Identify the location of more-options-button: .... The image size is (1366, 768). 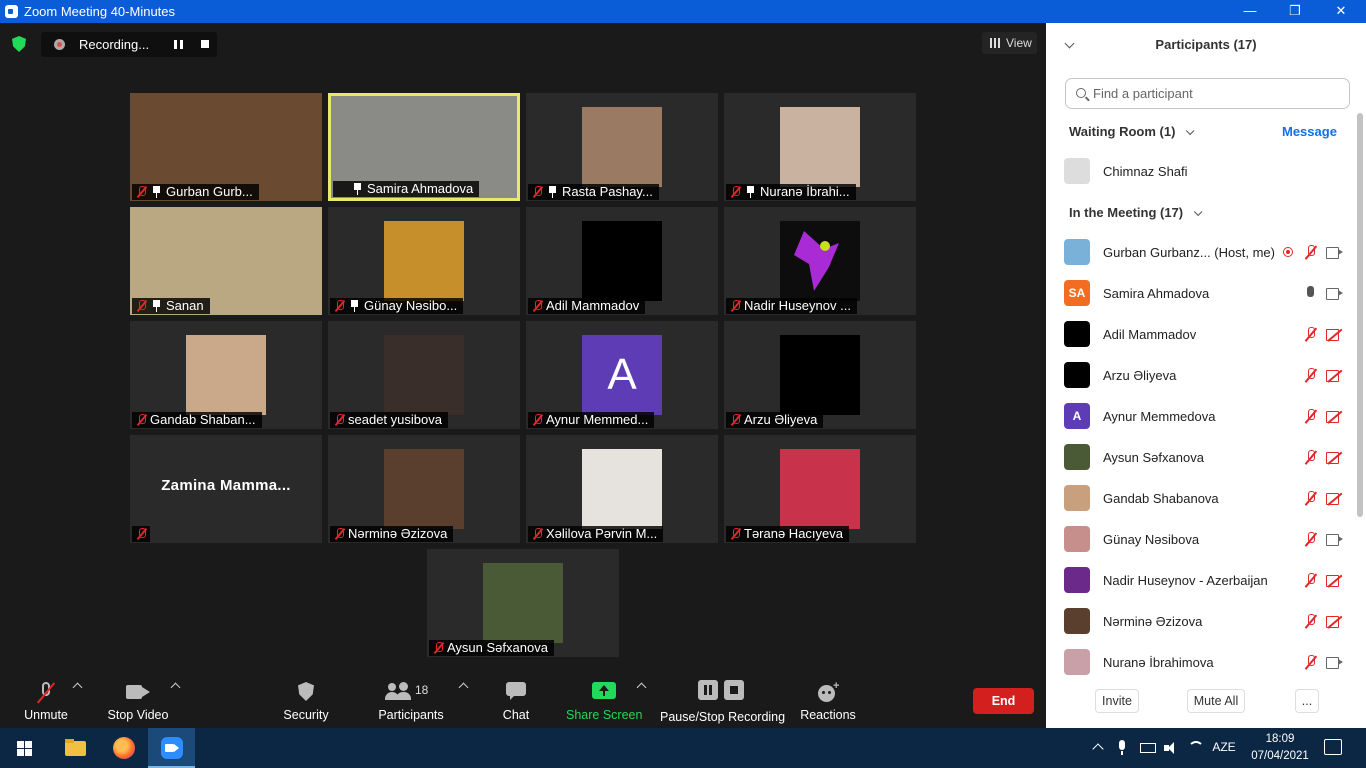
(1307, 701).